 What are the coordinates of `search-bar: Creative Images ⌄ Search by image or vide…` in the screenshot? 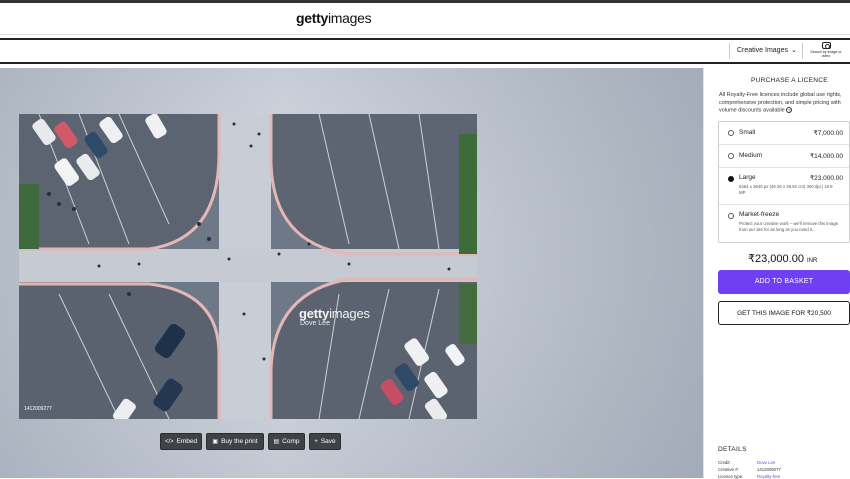 It's located at (425, 51).